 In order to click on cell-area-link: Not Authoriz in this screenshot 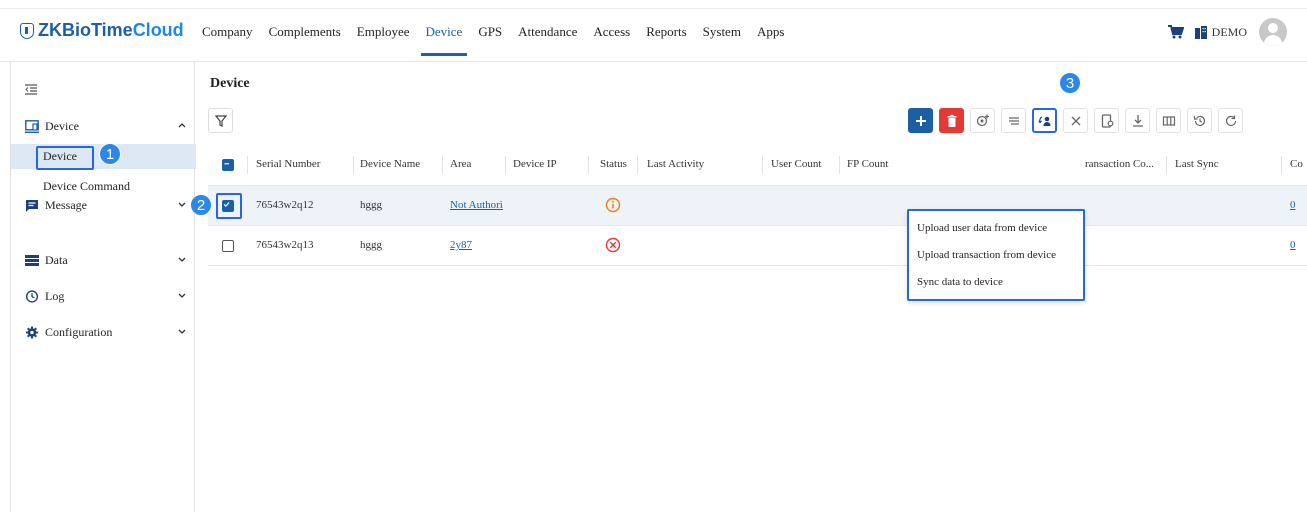, I will do `click(476, 205)`.